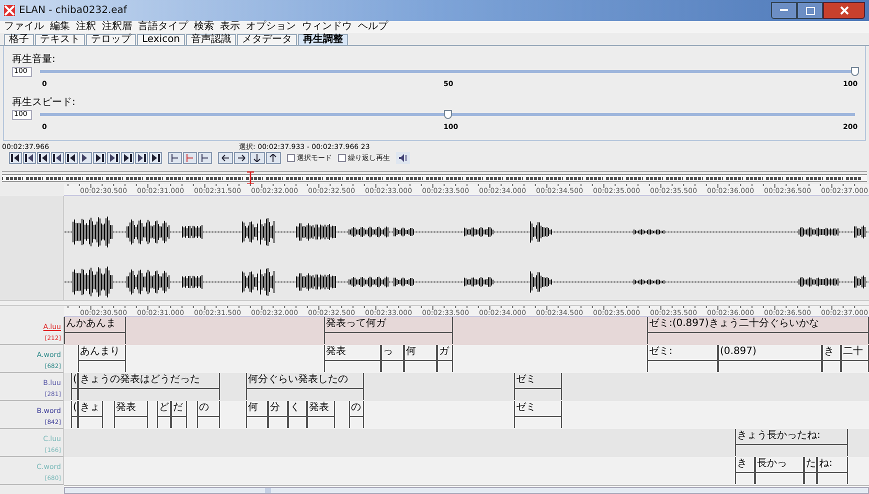  What do you see at coordinates (403, 158) in the screenshot?
I see `volume-button` at bounding box center [403, 158].